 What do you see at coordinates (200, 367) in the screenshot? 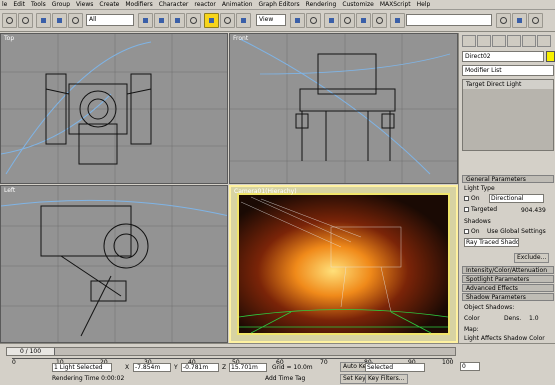
I see `y-coordinate-field: -0.781m` at bounding box center [200, 367].